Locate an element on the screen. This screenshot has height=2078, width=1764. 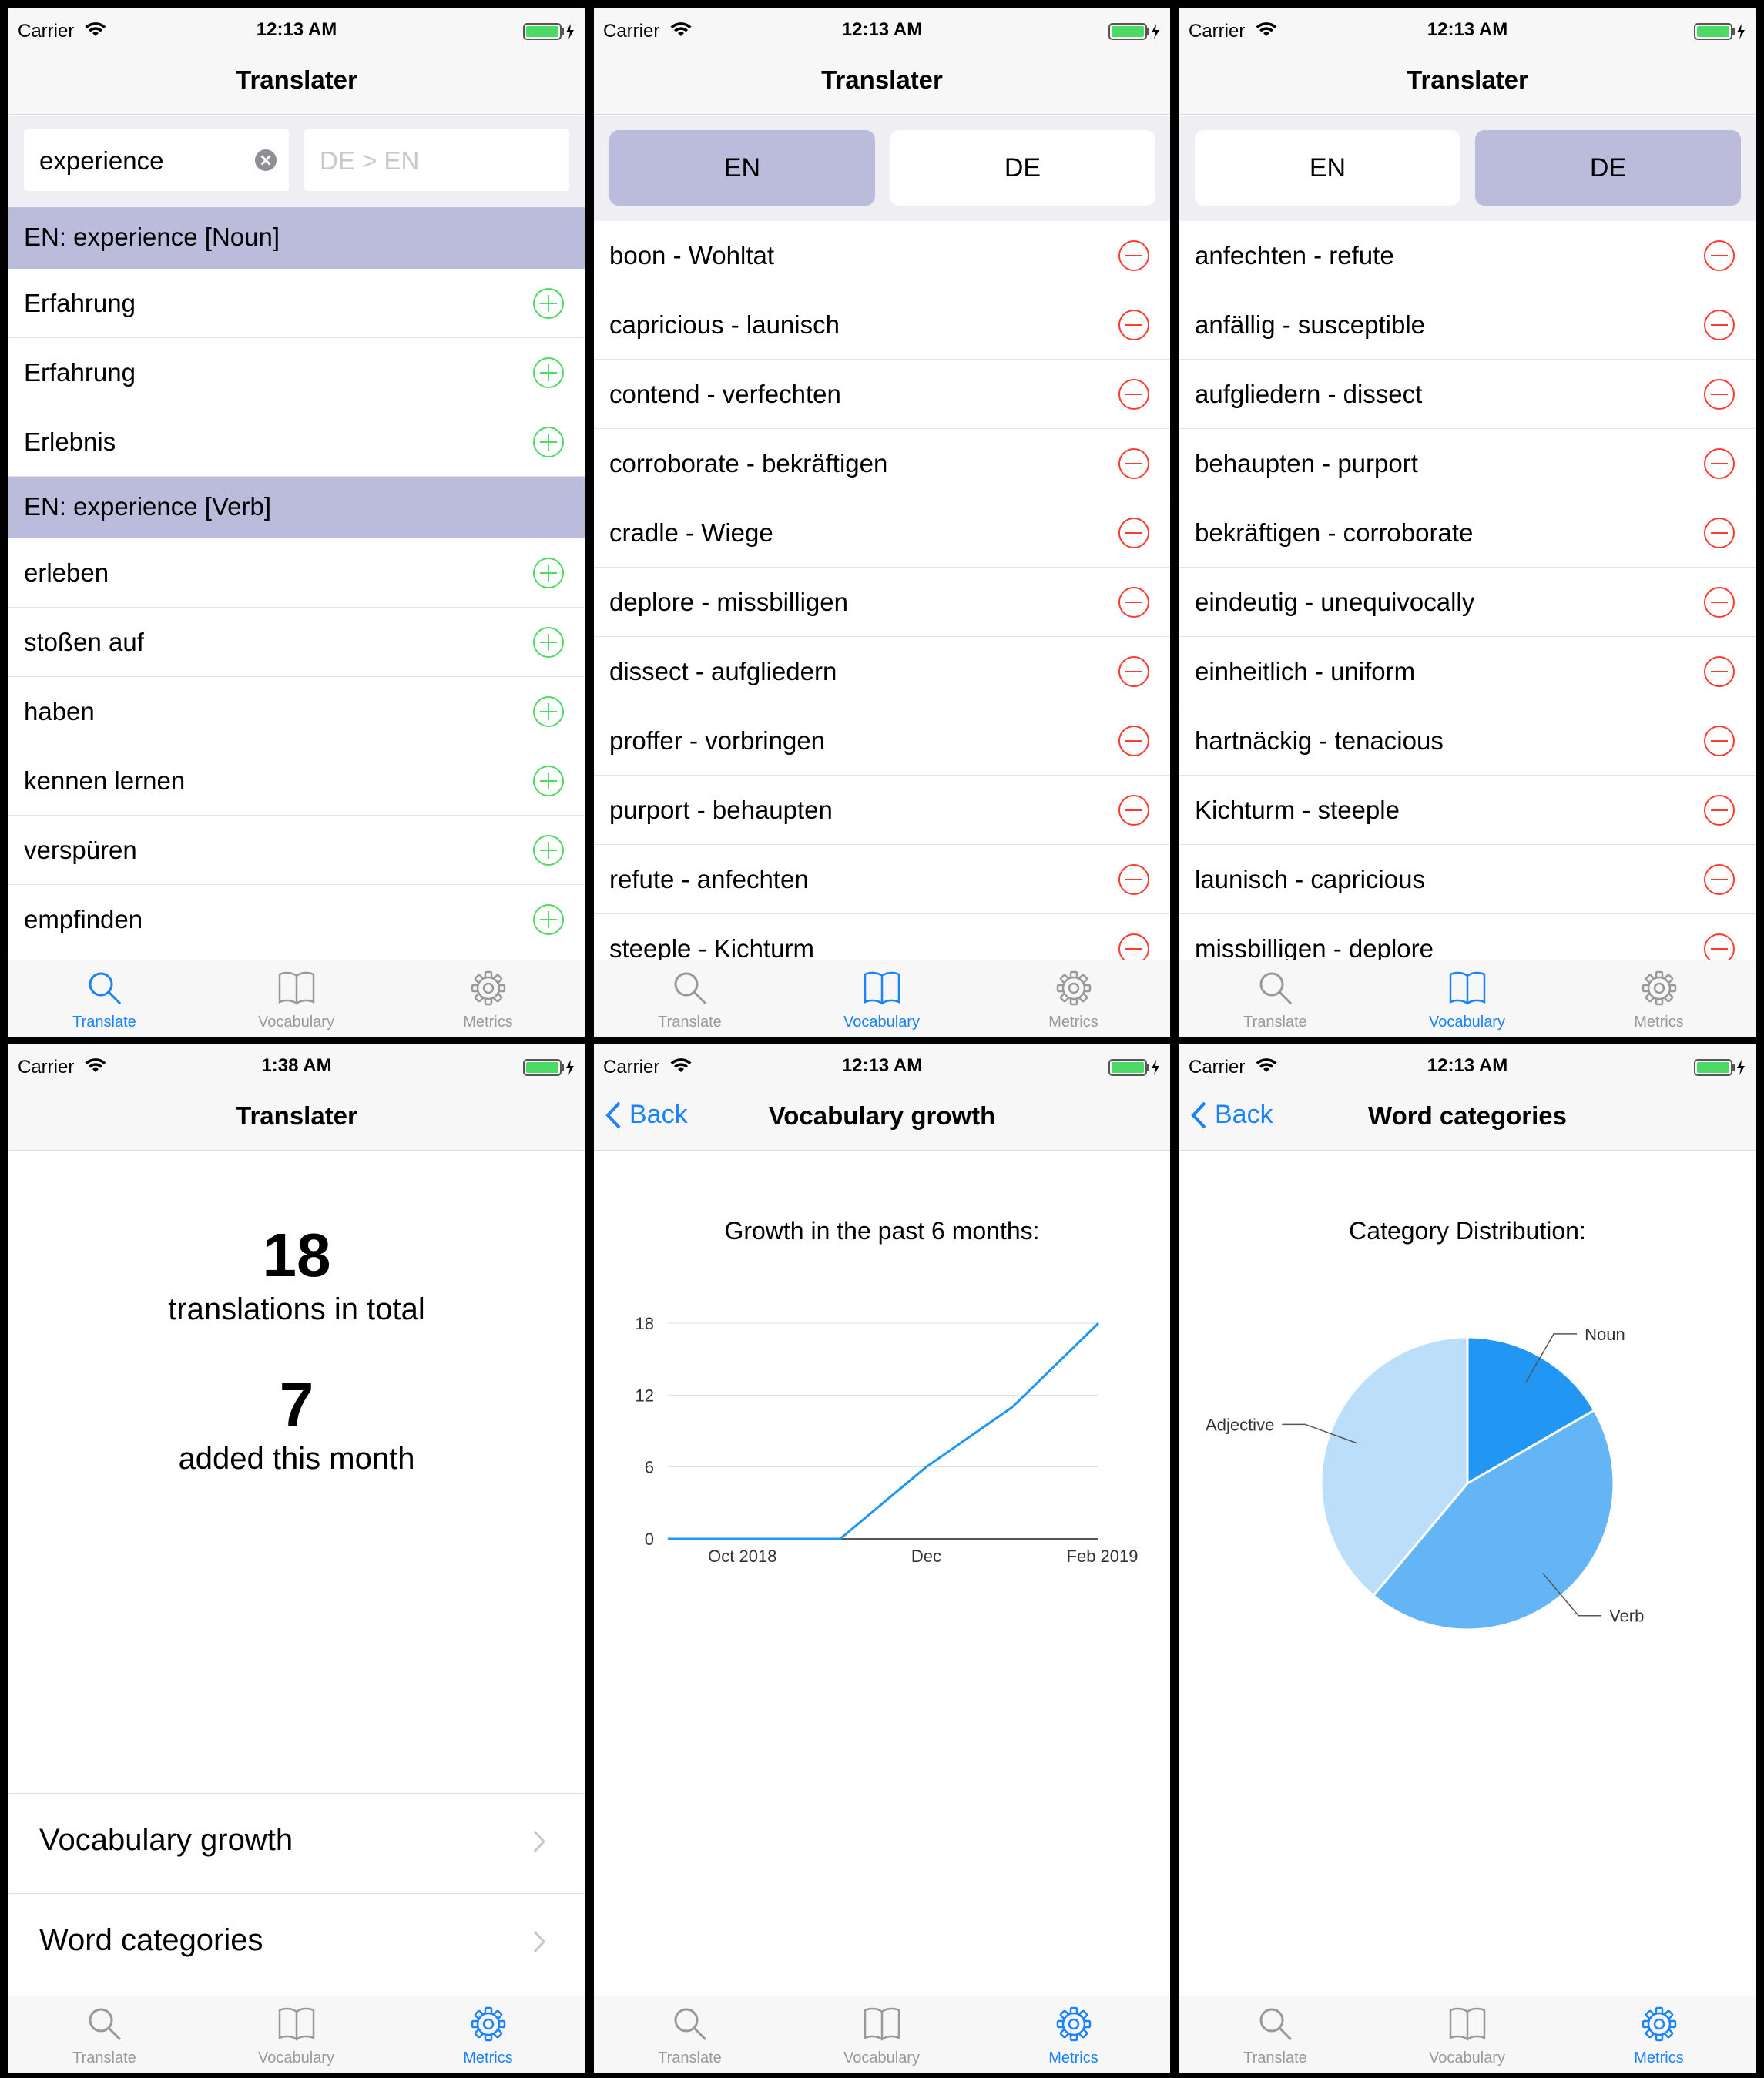
vocabulary-label: proffer - vorbringen is located at coordinates (717, 740).